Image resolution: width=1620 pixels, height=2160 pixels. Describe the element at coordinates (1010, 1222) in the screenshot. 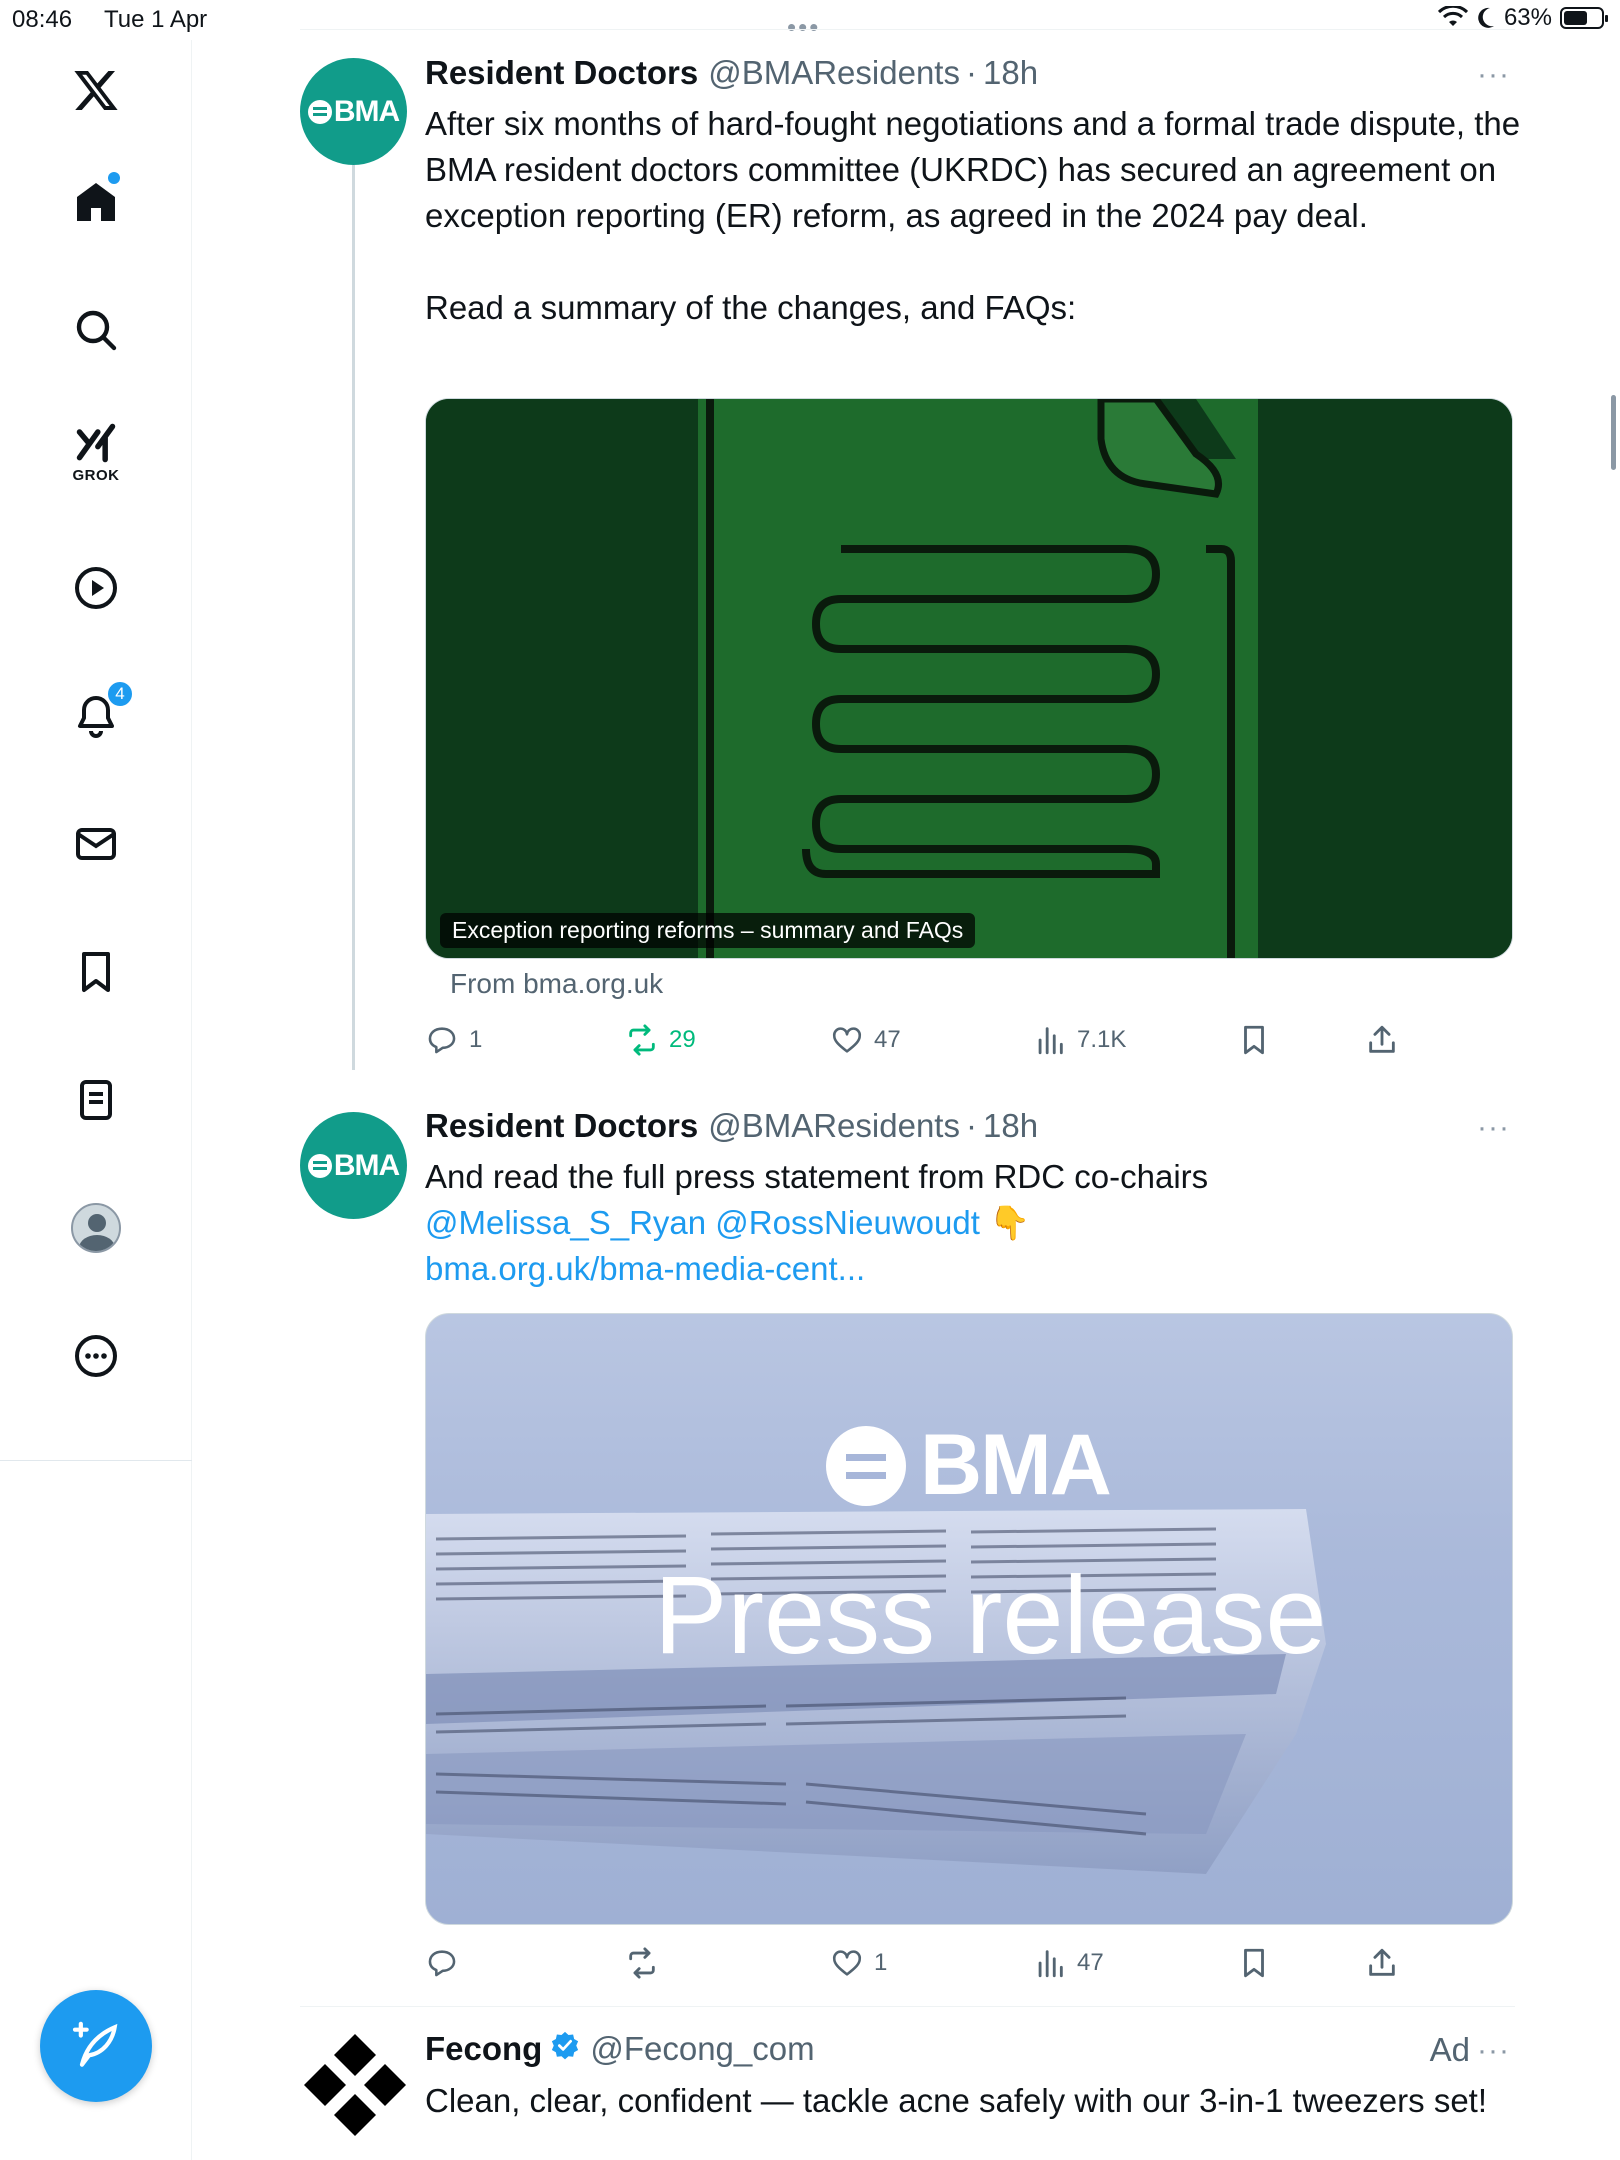

I see `pointing-down-emoji: 👇` at that location.